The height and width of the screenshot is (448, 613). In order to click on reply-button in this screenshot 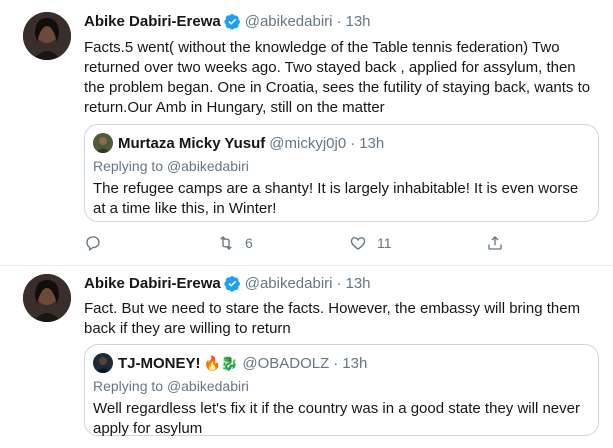, I will do `click(93, 243)`.